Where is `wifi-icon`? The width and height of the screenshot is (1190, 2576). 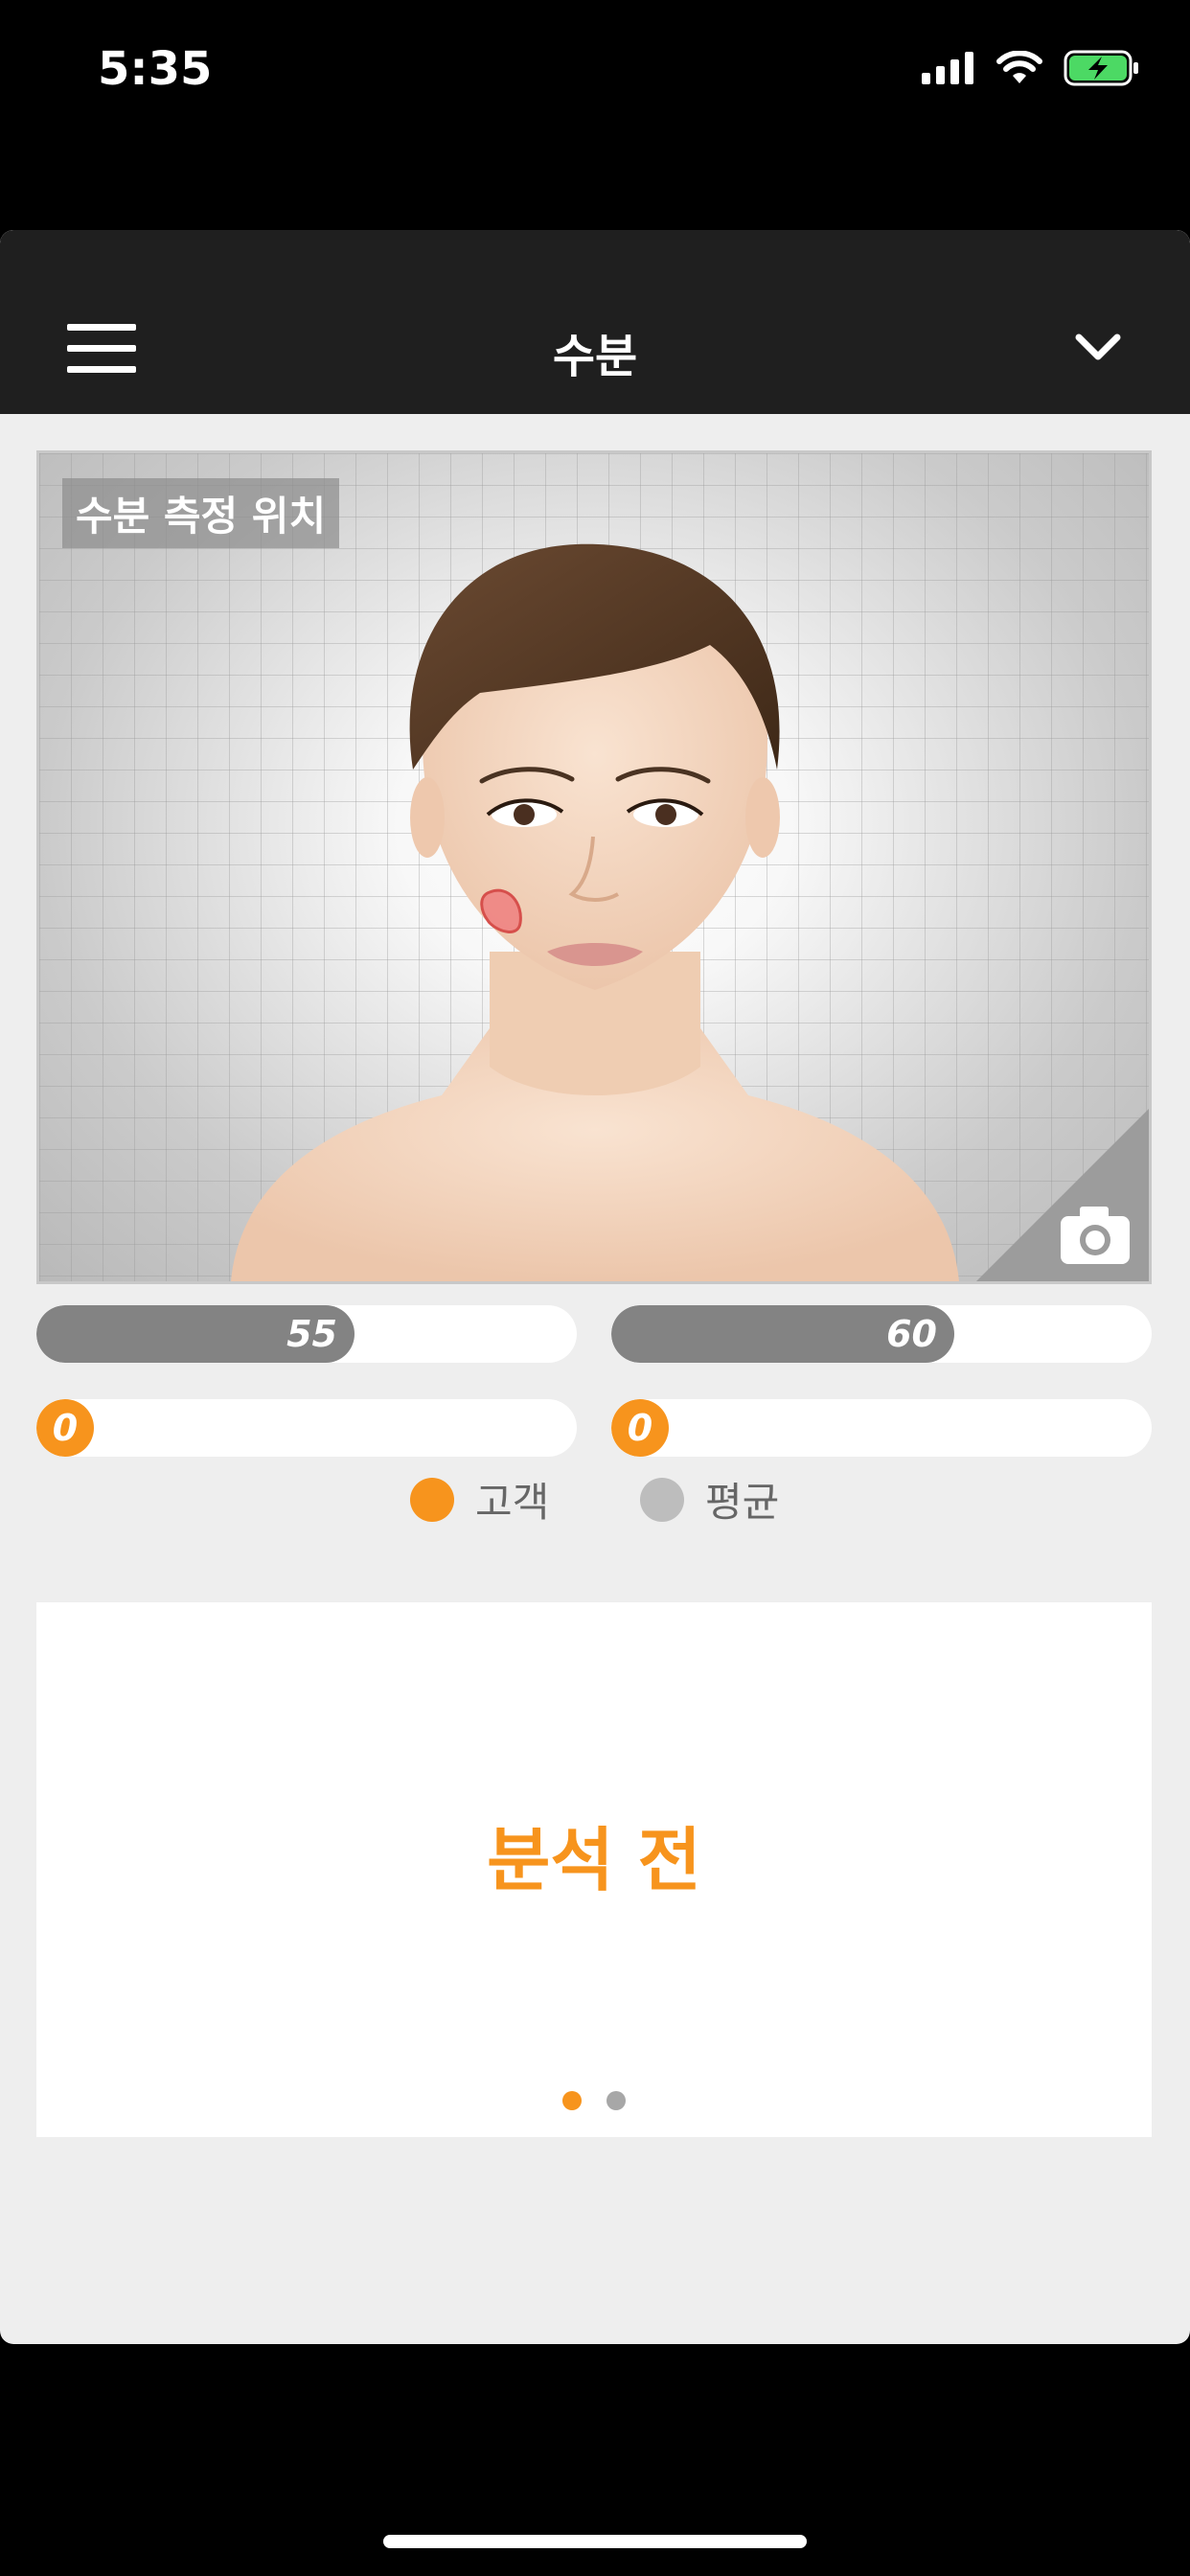
wifi-icon is located at coordinates (1019, 67).